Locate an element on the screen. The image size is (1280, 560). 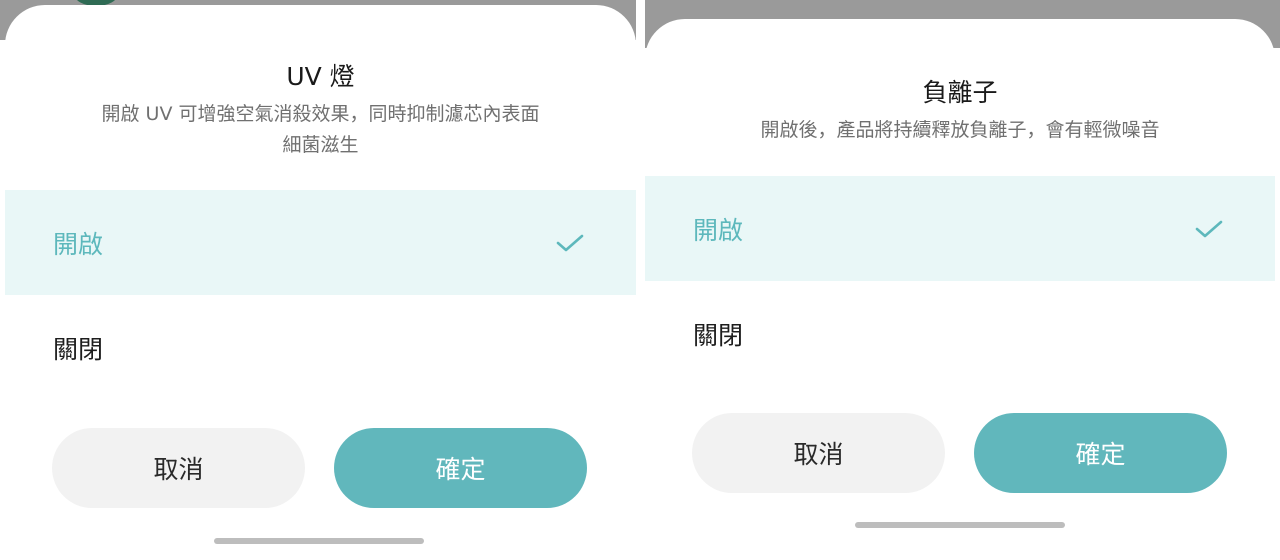
description-line: 開啟 UV 可增強空氣消殺效果，同時抑制濾芯內表面 is located at coordinates (320, 114).